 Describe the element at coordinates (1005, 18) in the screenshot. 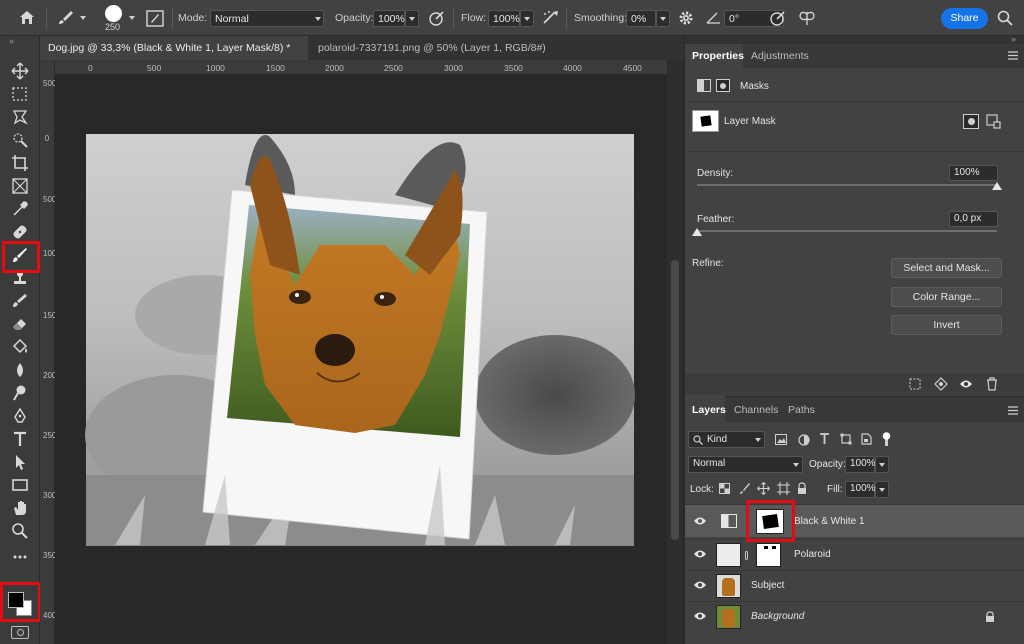

I see `search-icon` at that location.